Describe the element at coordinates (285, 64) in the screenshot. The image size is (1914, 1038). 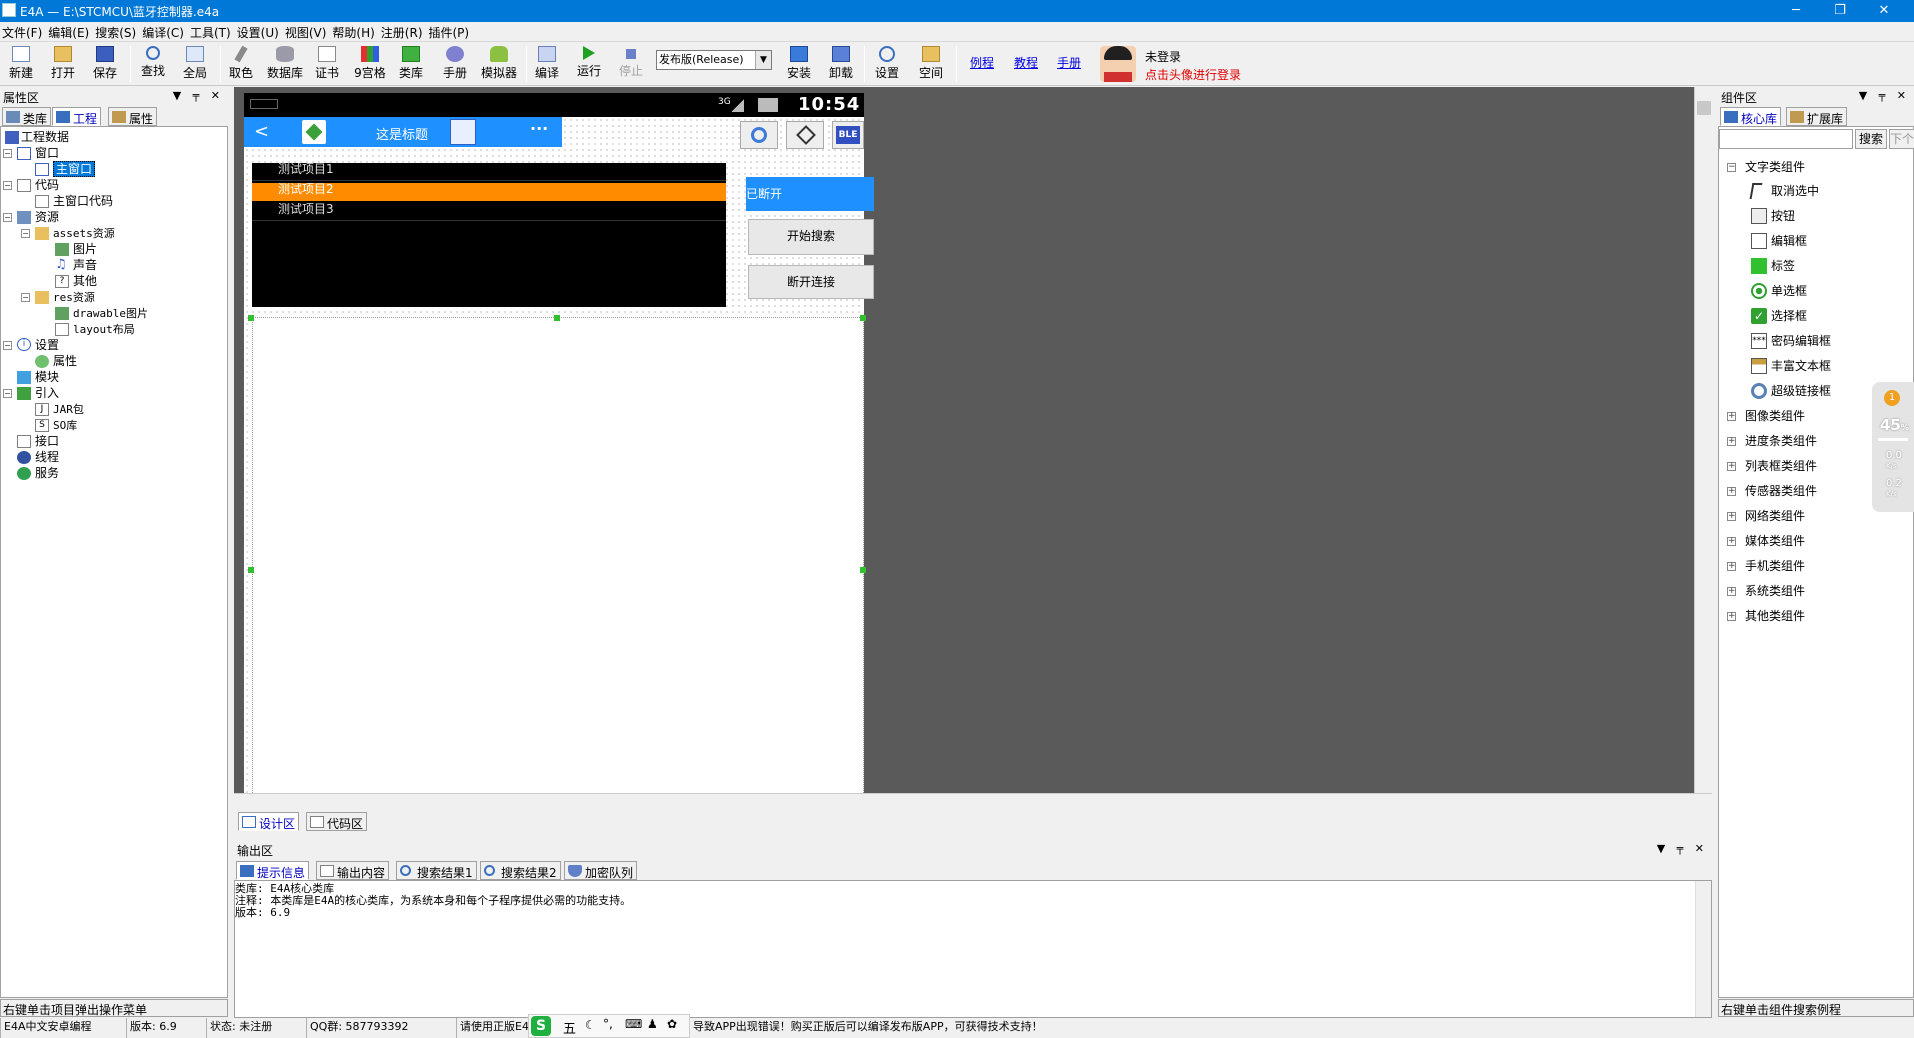
I see `database-button: 数据库` at that location.